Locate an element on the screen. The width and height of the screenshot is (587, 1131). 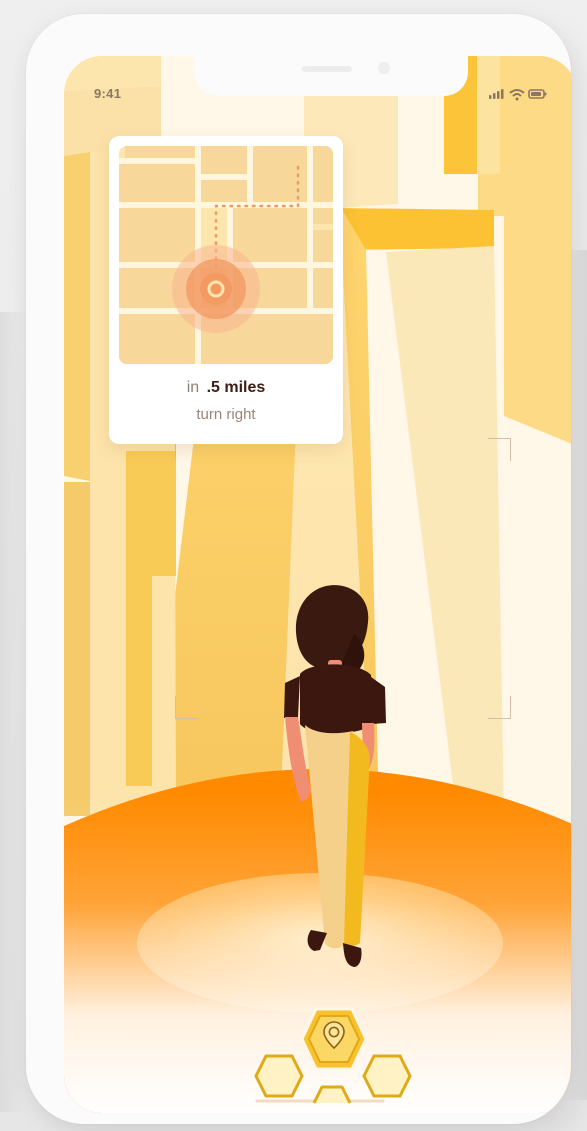
instruction-distance-row: in .5 miles is located at coordinates (226, 388).